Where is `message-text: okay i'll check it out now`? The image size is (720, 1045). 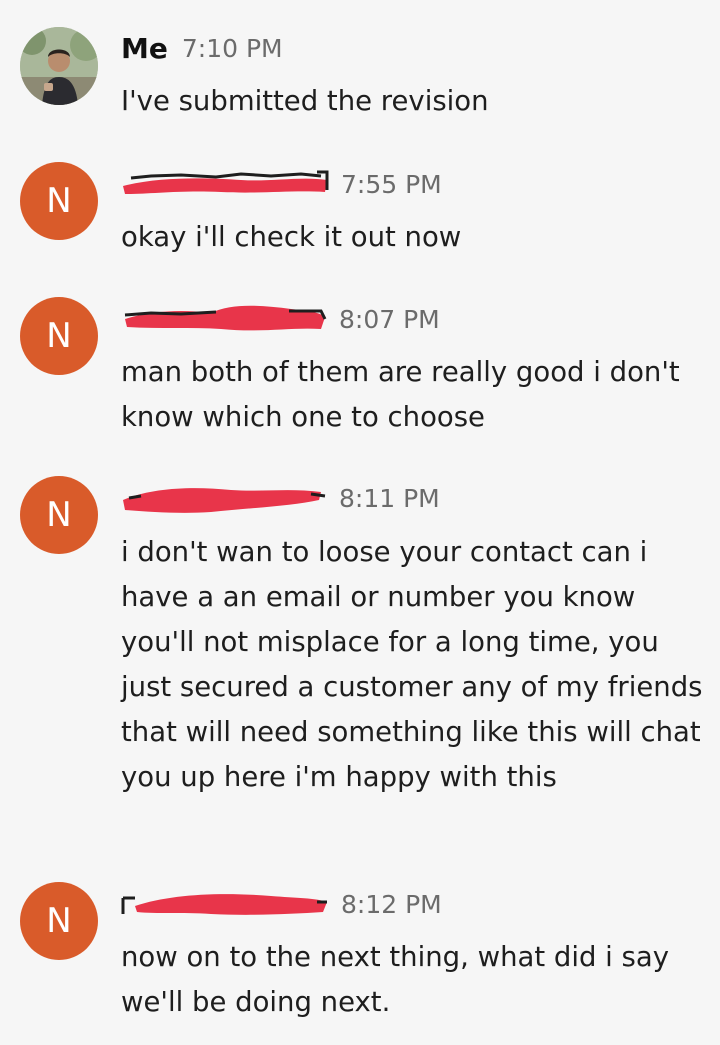 message-text: okay i'll check it out now is located at coordinates (291, 237).